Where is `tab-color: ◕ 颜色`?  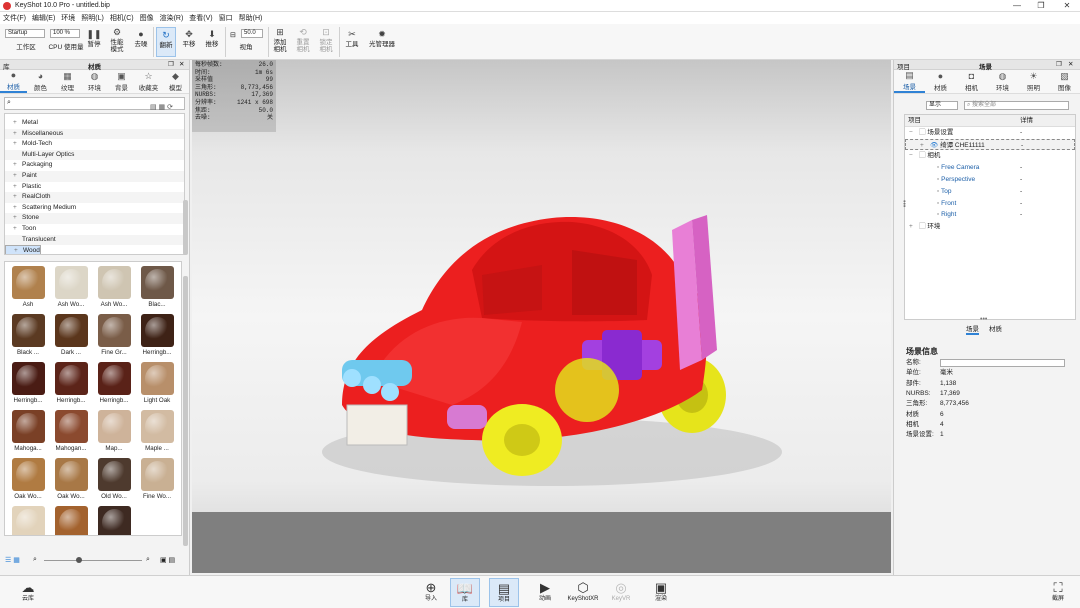 tab-color: ◕ 颜色 is located at coordinates (40, 81).